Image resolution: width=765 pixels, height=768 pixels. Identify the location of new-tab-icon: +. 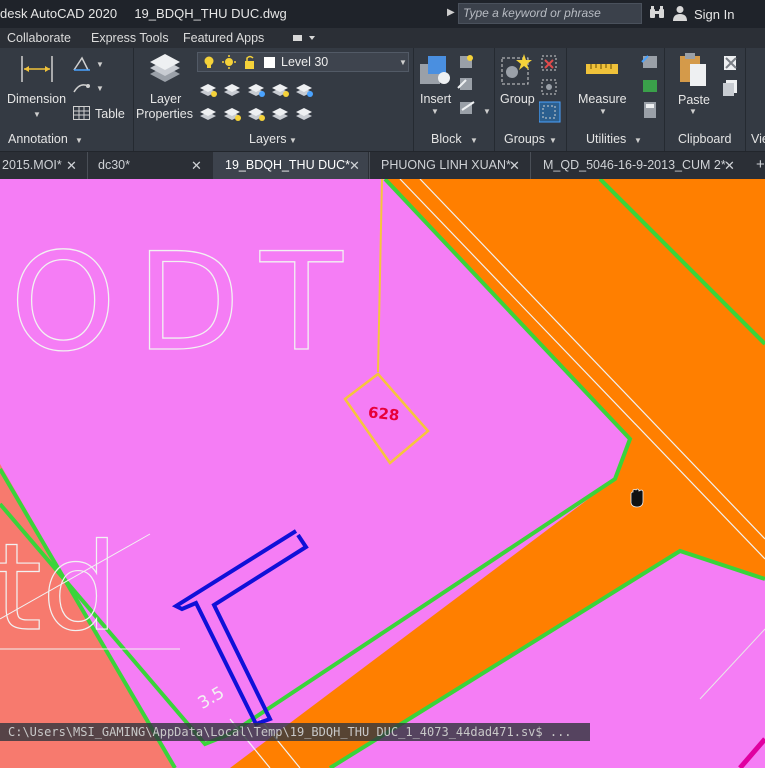
(760, 164).